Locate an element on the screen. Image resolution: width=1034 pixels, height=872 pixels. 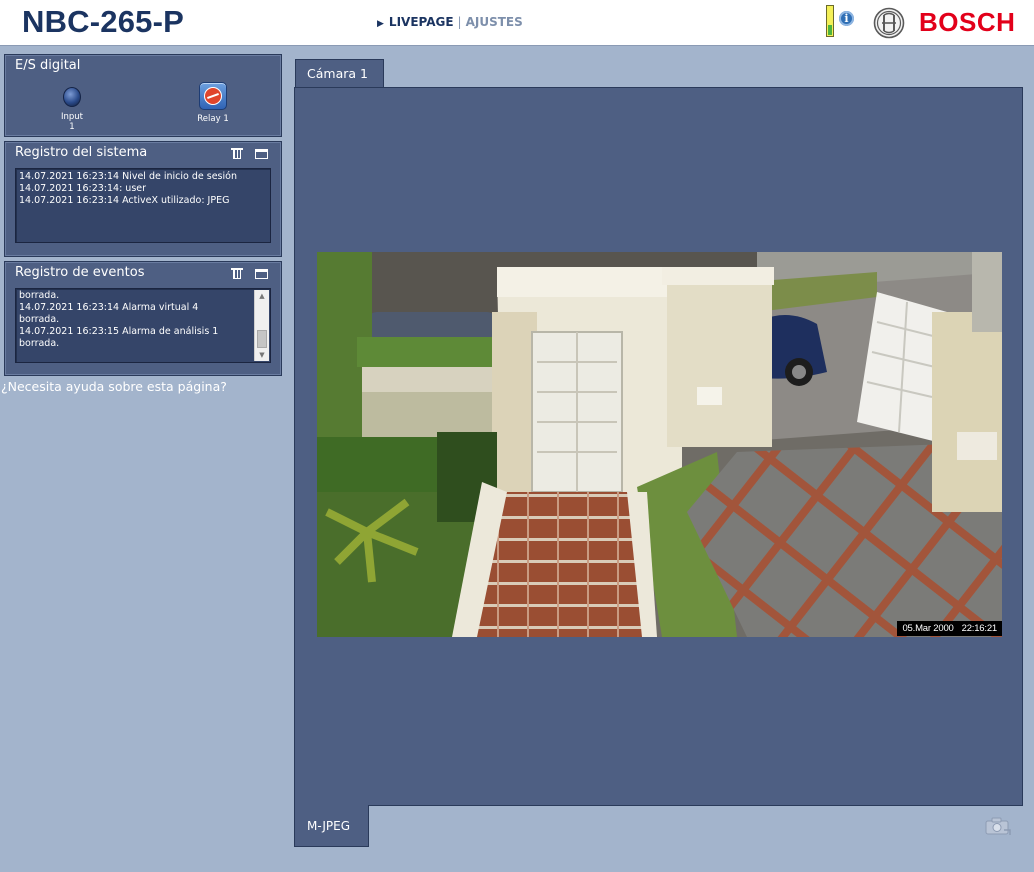
info-icon: i is located at coordinates (846, 18).